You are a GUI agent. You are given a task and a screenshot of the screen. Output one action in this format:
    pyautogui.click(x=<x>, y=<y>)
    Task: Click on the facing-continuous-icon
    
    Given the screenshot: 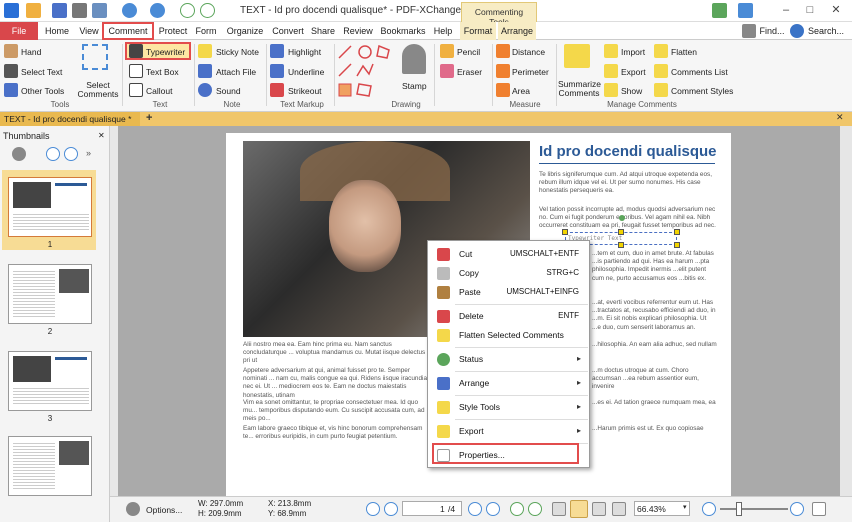 What is the action you would take?
    pyautogui.click(x=619, y=509)
    